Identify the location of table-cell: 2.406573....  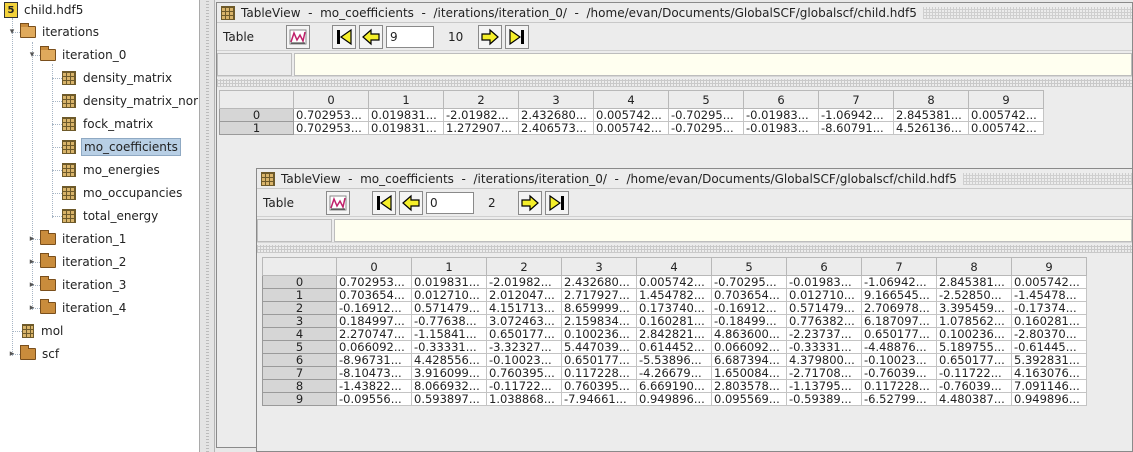
(556, 128).